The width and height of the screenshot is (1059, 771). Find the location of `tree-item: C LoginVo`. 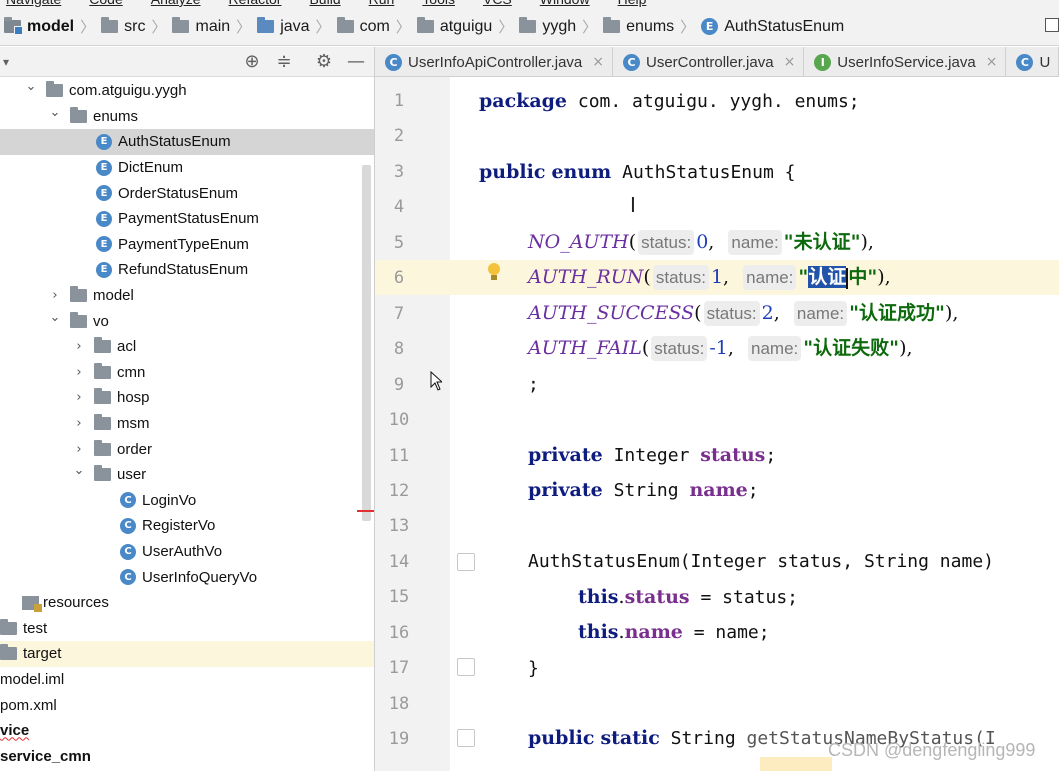

tree-item: C LoginVo is located at coordinates (187, 501).